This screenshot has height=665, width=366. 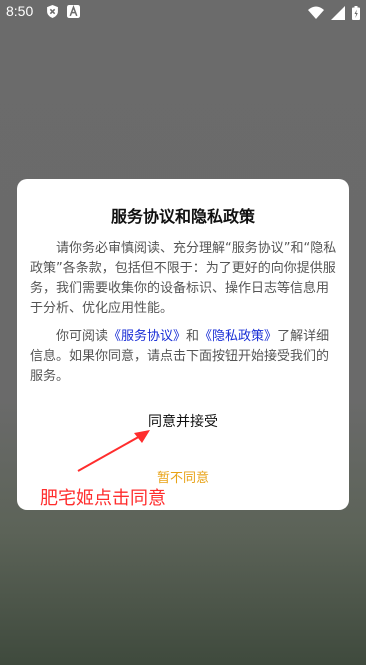 I want to click on para2-and: 和, so click(x=193, y=336).